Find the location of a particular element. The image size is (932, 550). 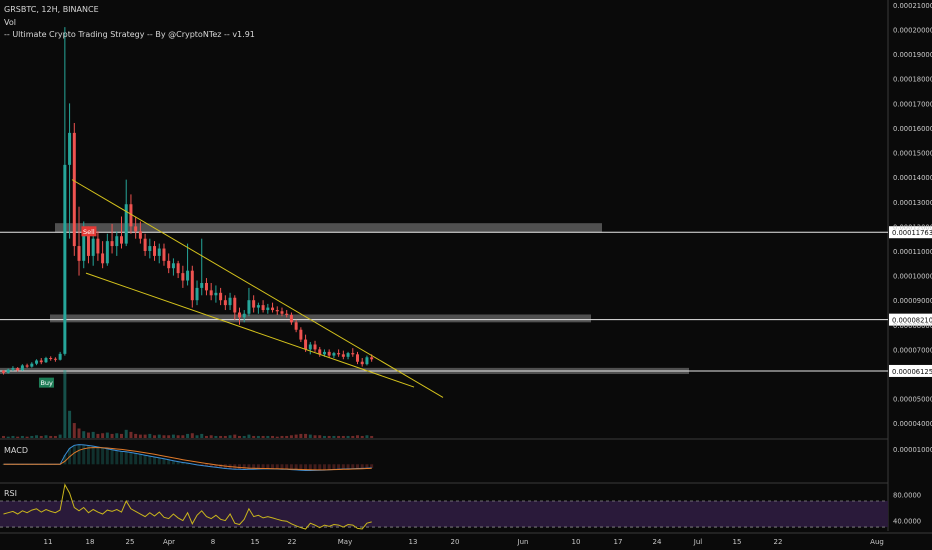

time-tick-label: 18 is located at coordinates (90, 542).